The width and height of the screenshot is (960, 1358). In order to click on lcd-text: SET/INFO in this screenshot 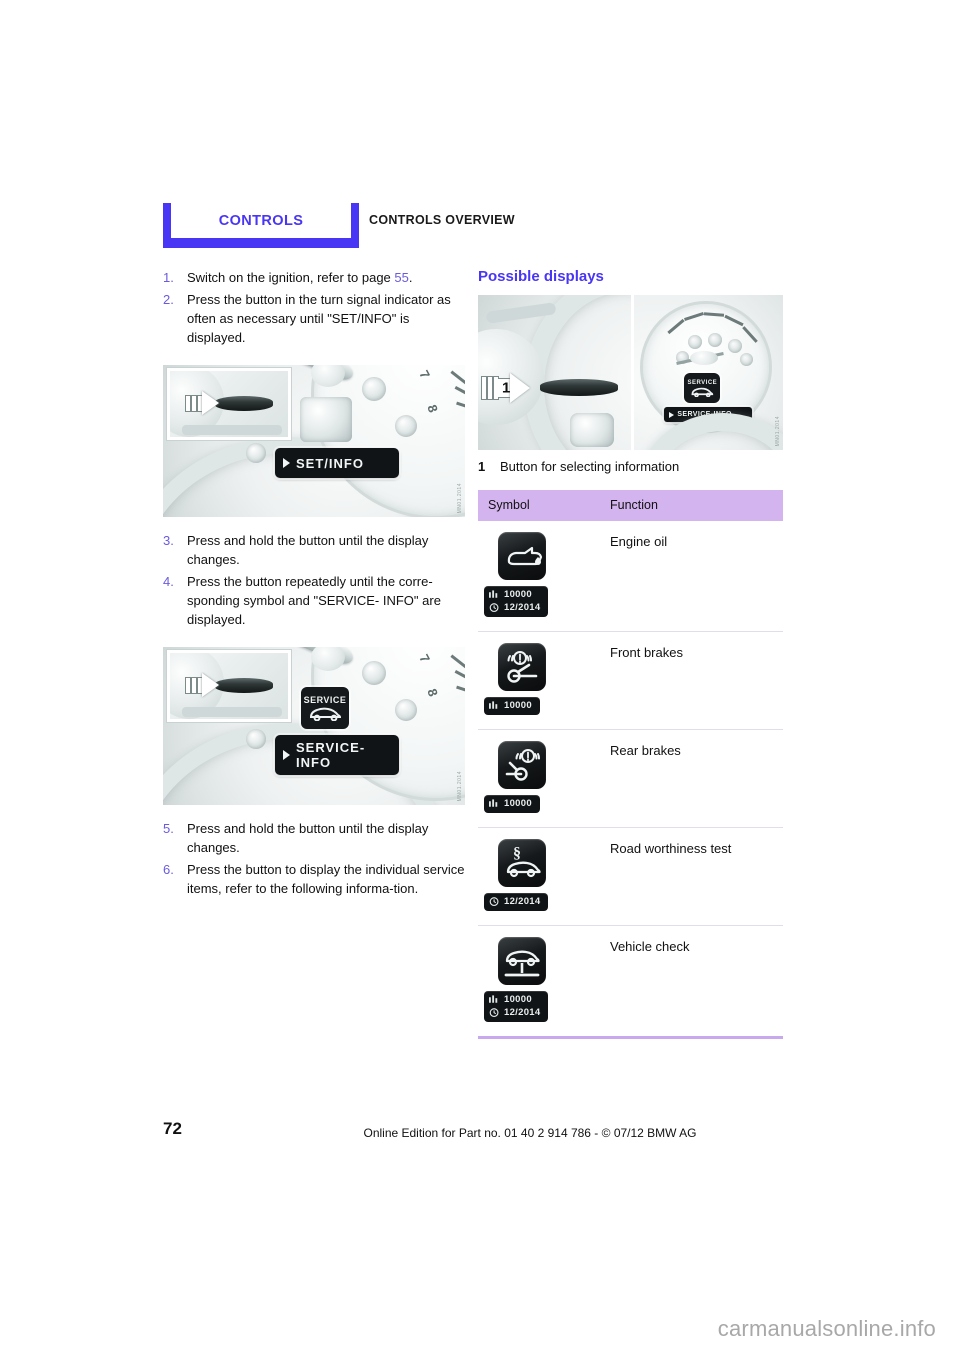, I will do `click(330, 463)`.